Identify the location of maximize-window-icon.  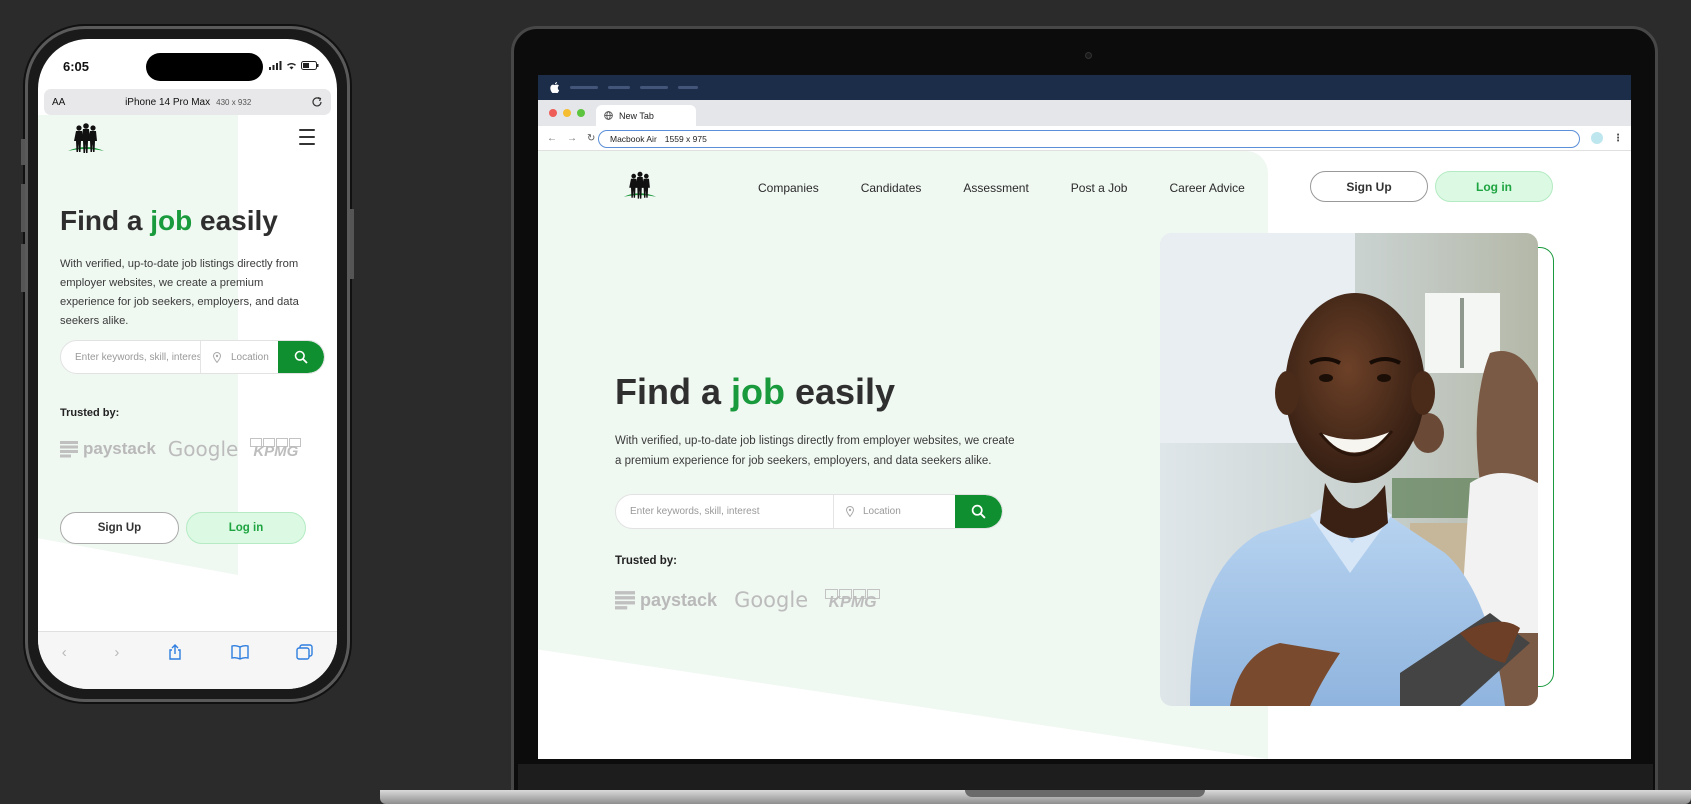
(581, 113).